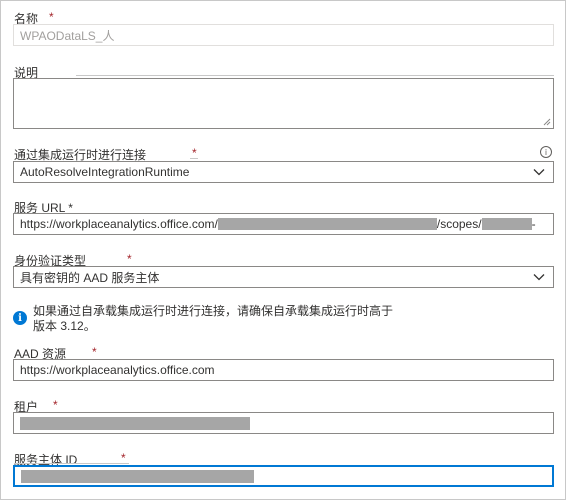 The height and width of the screenshot is (500, 566). Describe the element at coordinates (20, 318) in the screenshot. I see `info-icon: i` at that location.